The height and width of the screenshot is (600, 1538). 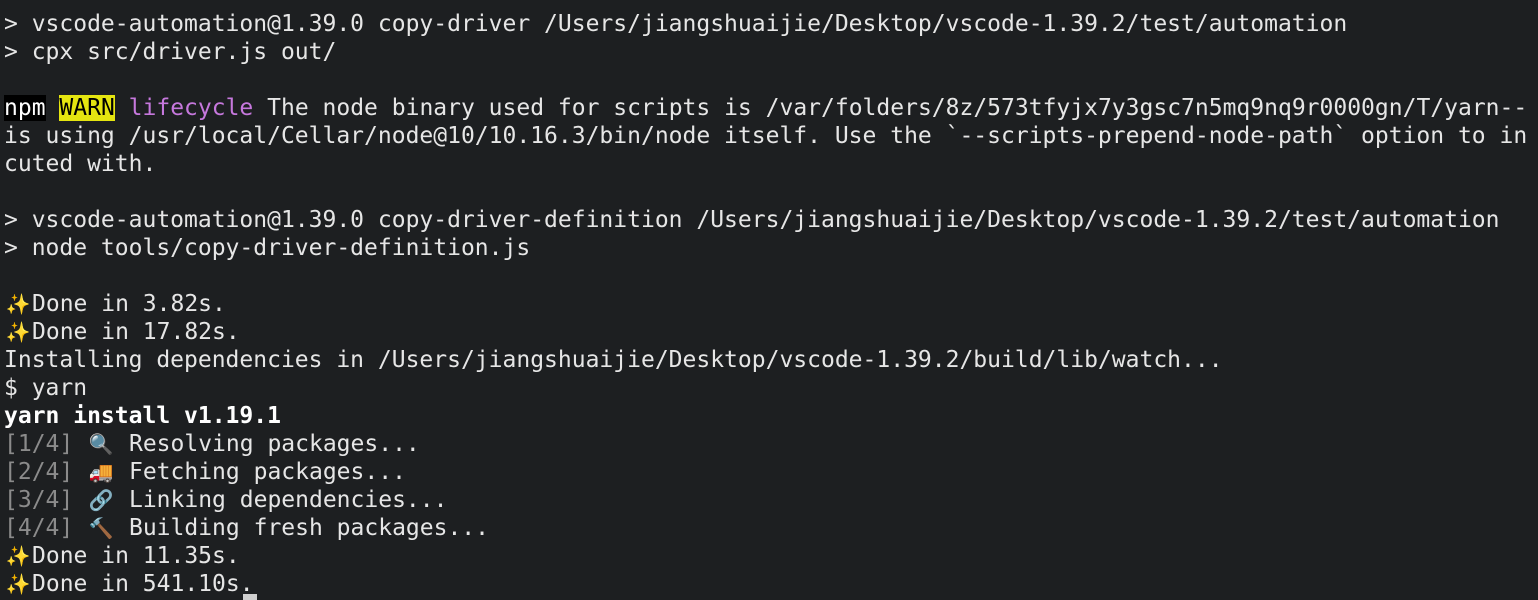 I want to click on lifecycle-label: lifecycle, so click(x=191, y=108).